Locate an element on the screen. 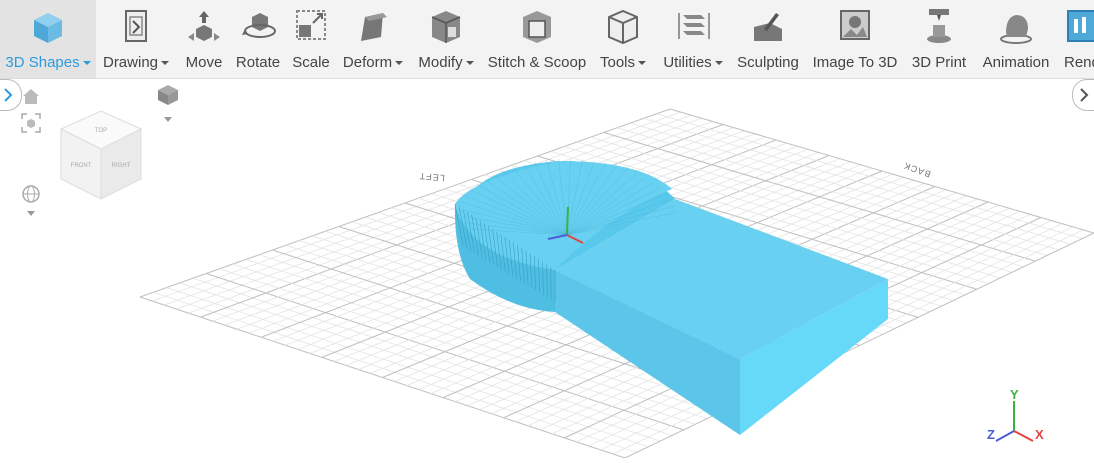  ground-label-back: BACK is located at coordinates (917, 169).